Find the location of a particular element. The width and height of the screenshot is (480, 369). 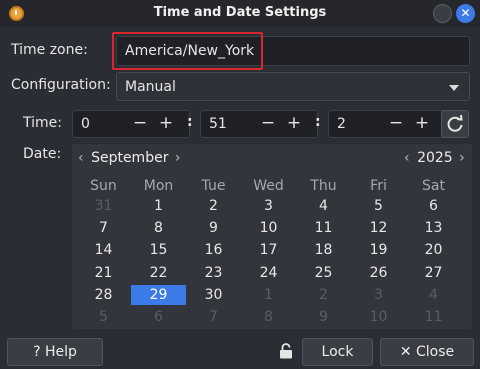

month-navigator: ‹ September › is located at coordinates (129, 158).